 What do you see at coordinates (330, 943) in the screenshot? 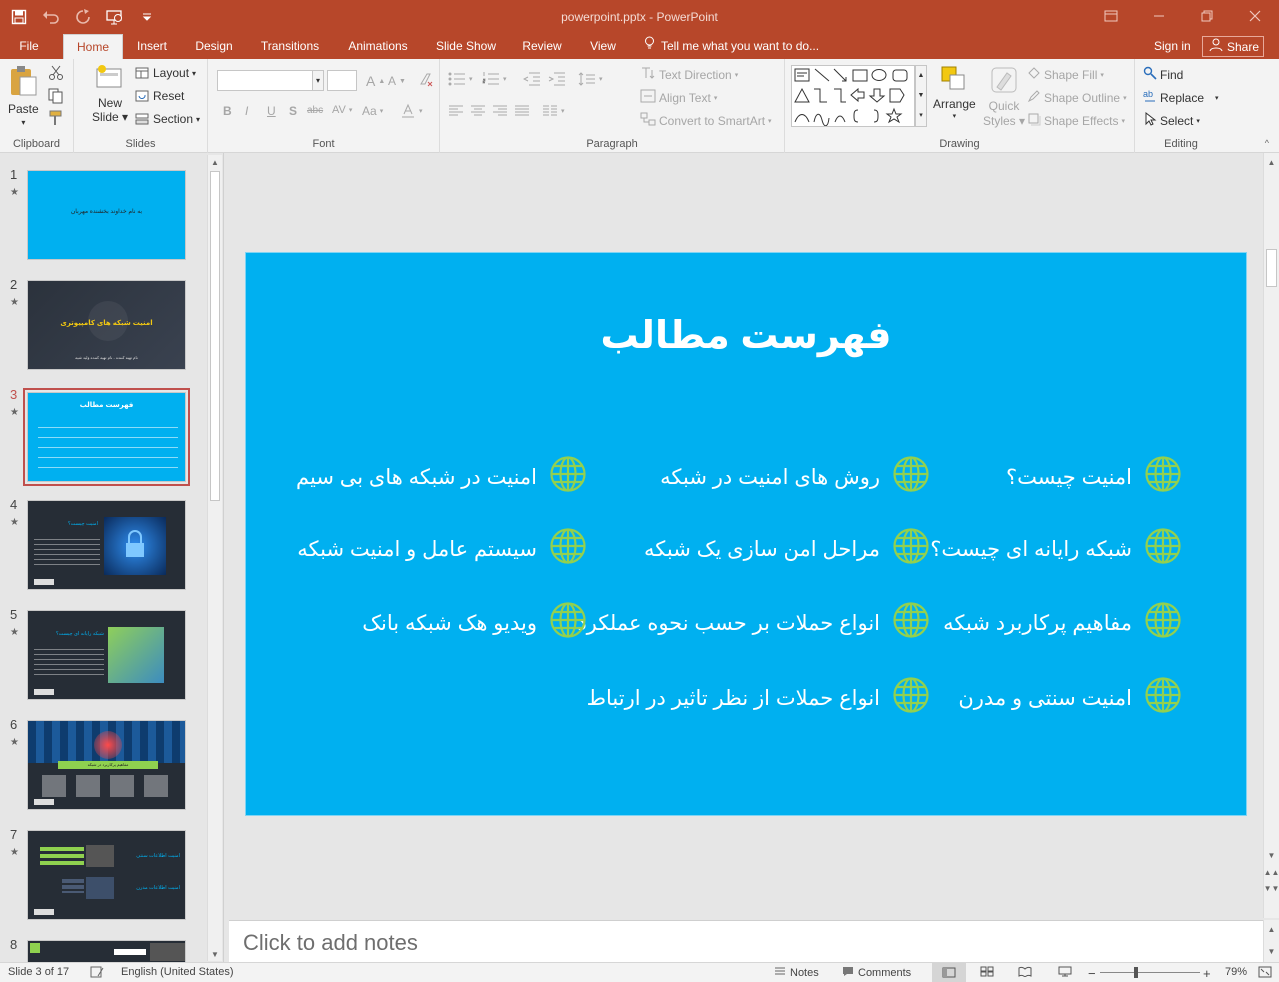
I see `notes-placeholder: Click to add notes` at bounding box center [330, 943].